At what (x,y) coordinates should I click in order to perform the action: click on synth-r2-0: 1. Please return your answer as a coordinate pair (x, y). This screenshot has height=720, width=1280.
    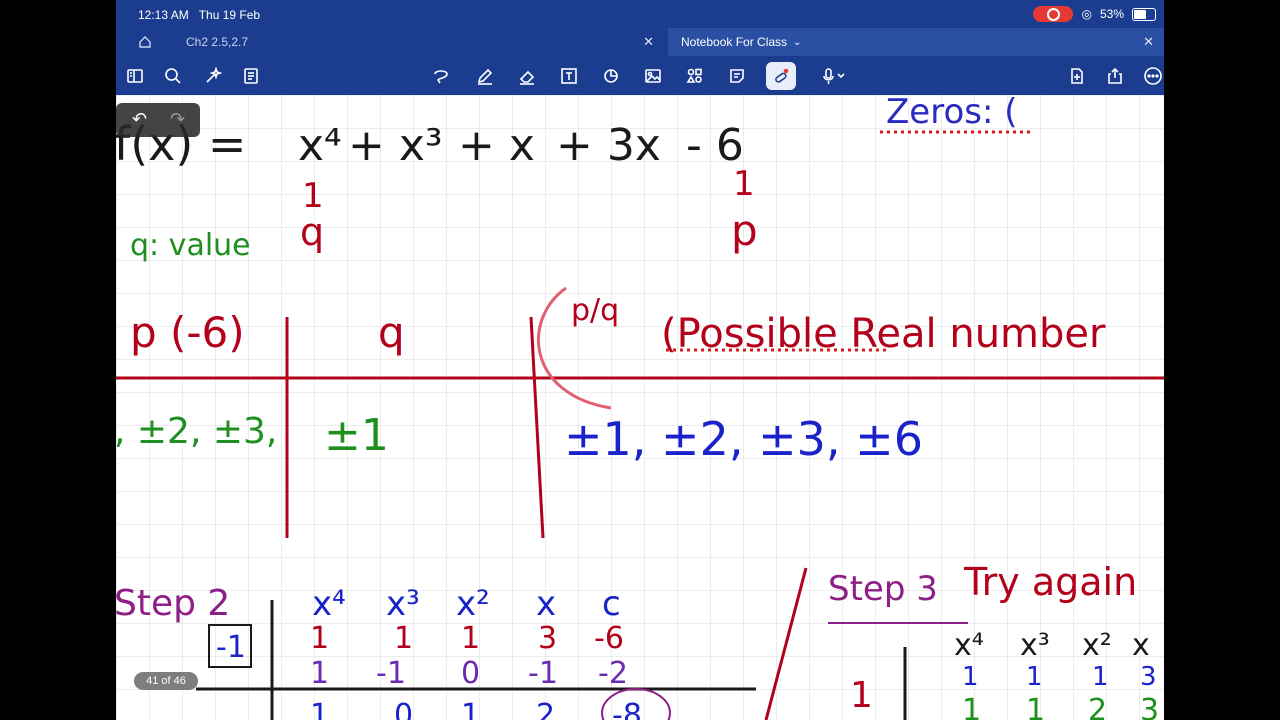
    Looking at the image, I should click on (319, 673).